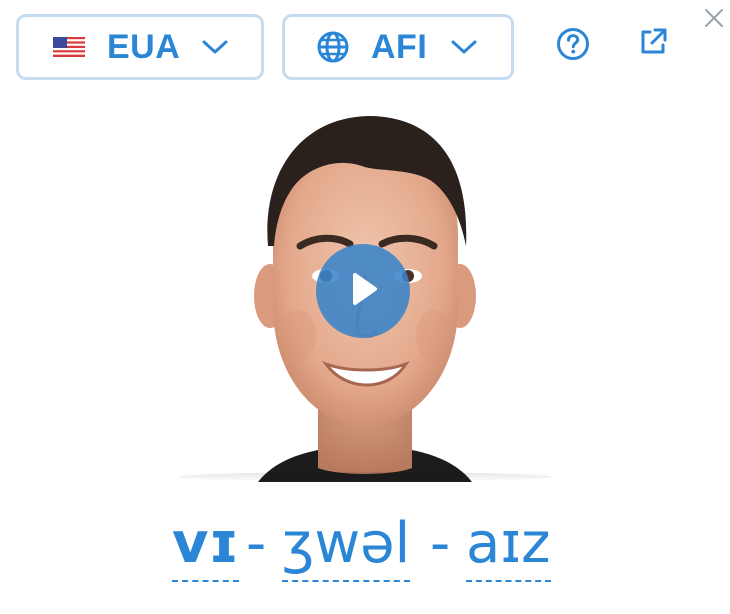  I want to click on help-icon, so click(573, 46).